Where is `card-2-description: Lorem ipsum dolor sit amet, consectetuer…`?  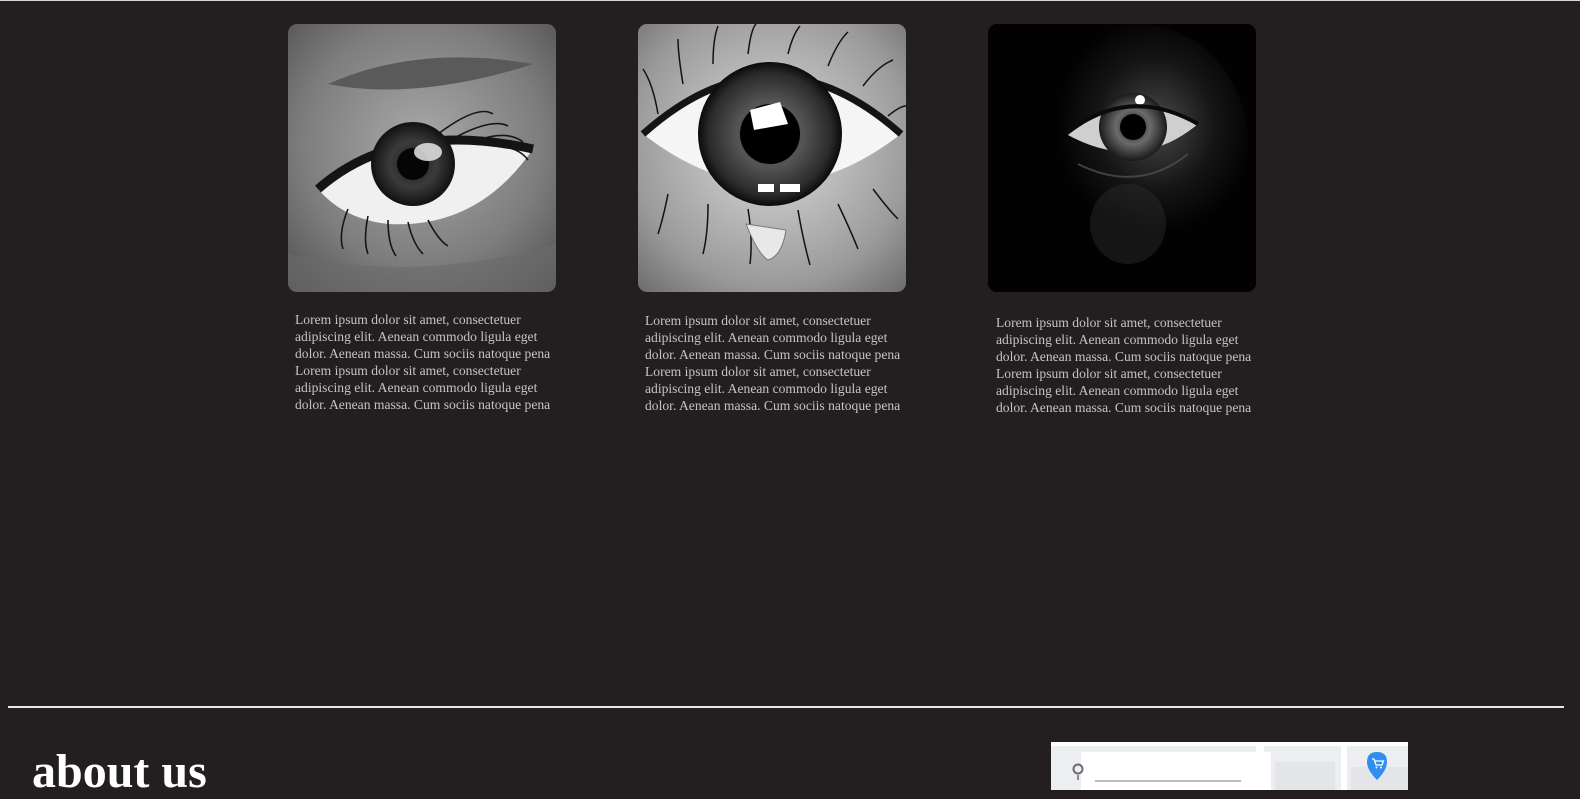
card-2-description: Lorem ipsum dolor sit amet, consectetuer… is located at coordinates (773, 363).